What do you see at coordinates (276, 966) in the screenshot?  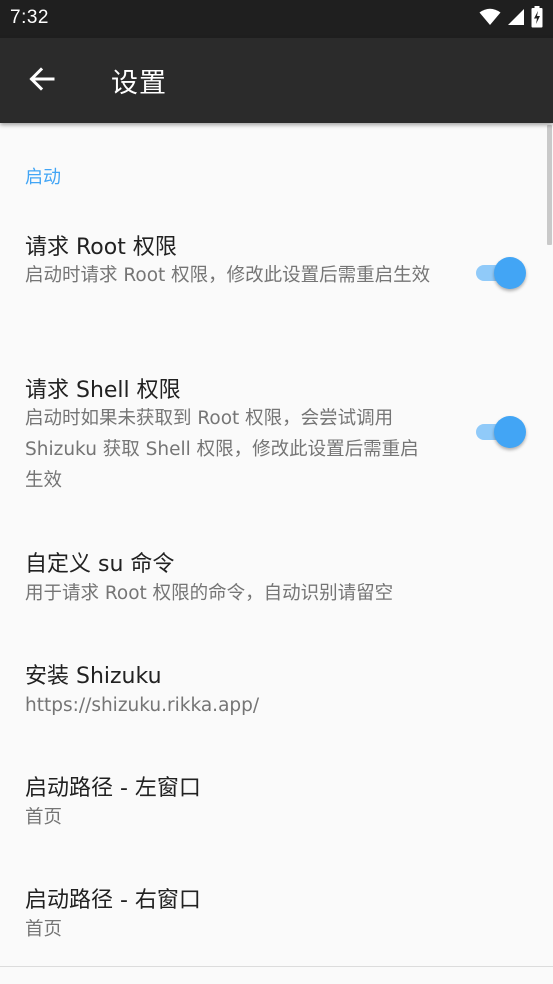 I see `divider` at bounding box center [276, 966].